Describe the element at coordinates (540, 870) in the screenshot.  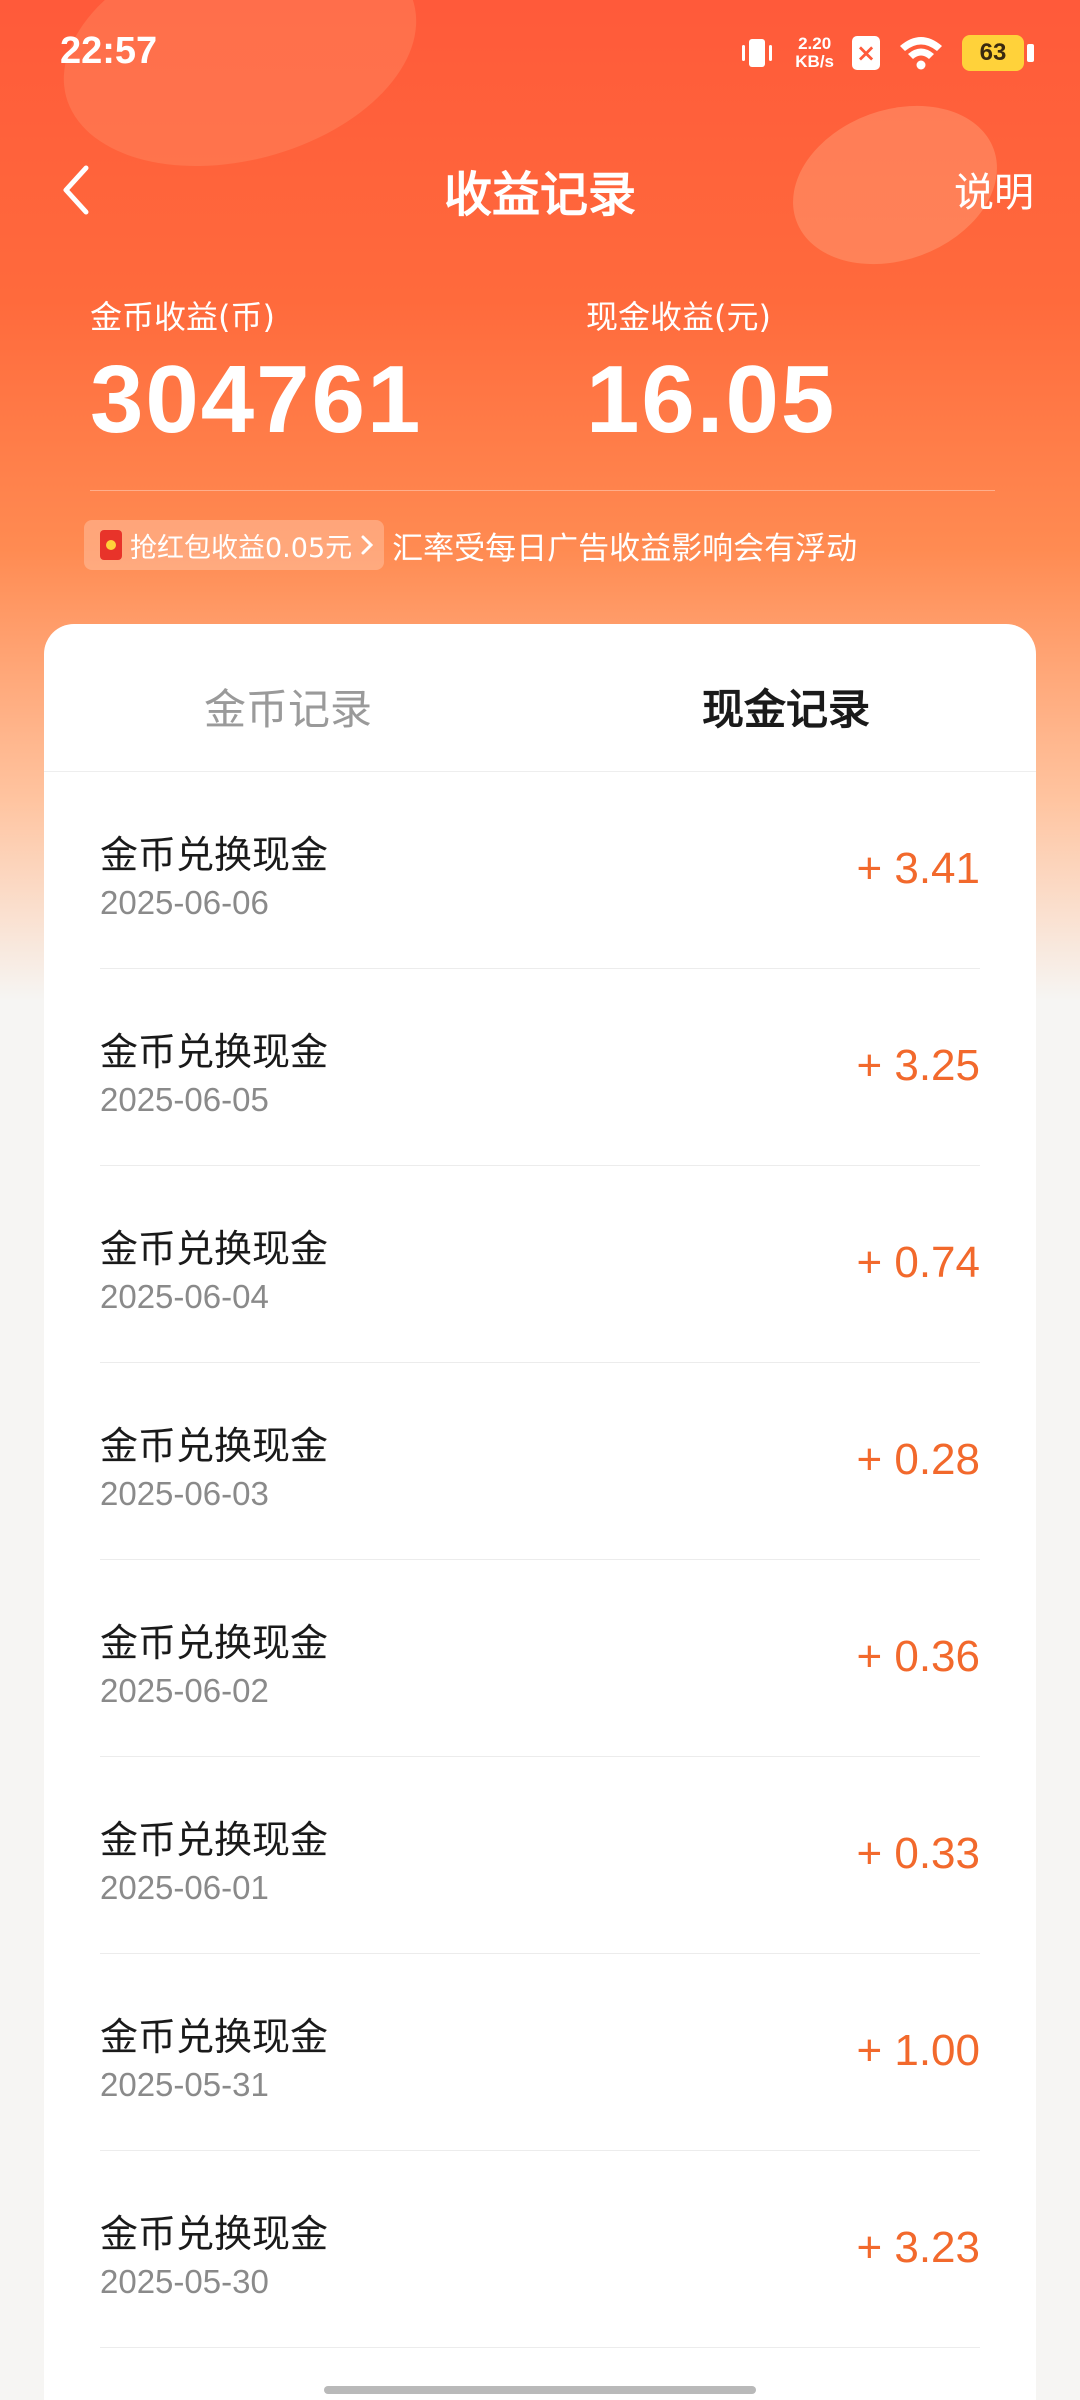
I see `list-item: 金币兑换现金 2025-06-06 + 3.41` at that location.